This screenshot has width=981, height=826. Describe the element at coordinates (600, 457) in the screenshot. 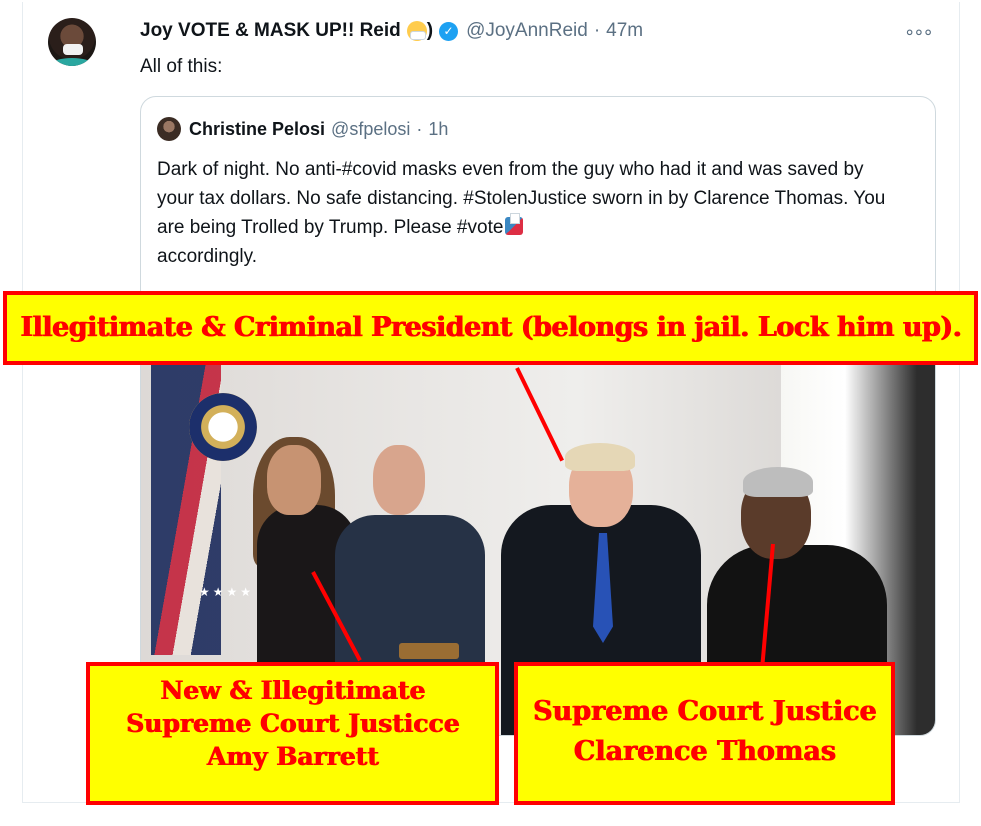

I see `person-trump-hair` at that location.